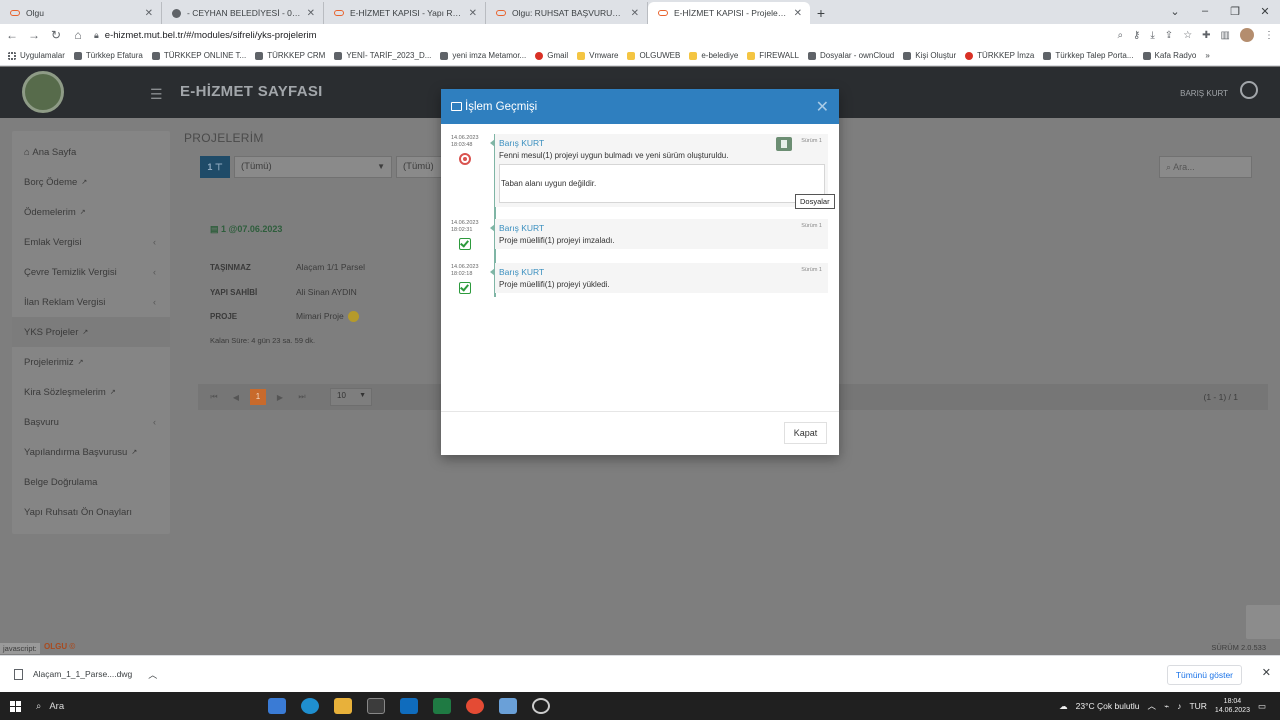 This screenshot has width=1280, height=720. What do you see at coordinates (343, 706) in the screenshot?
I see `file-explorer-icon` at bounding box center [343, 706].